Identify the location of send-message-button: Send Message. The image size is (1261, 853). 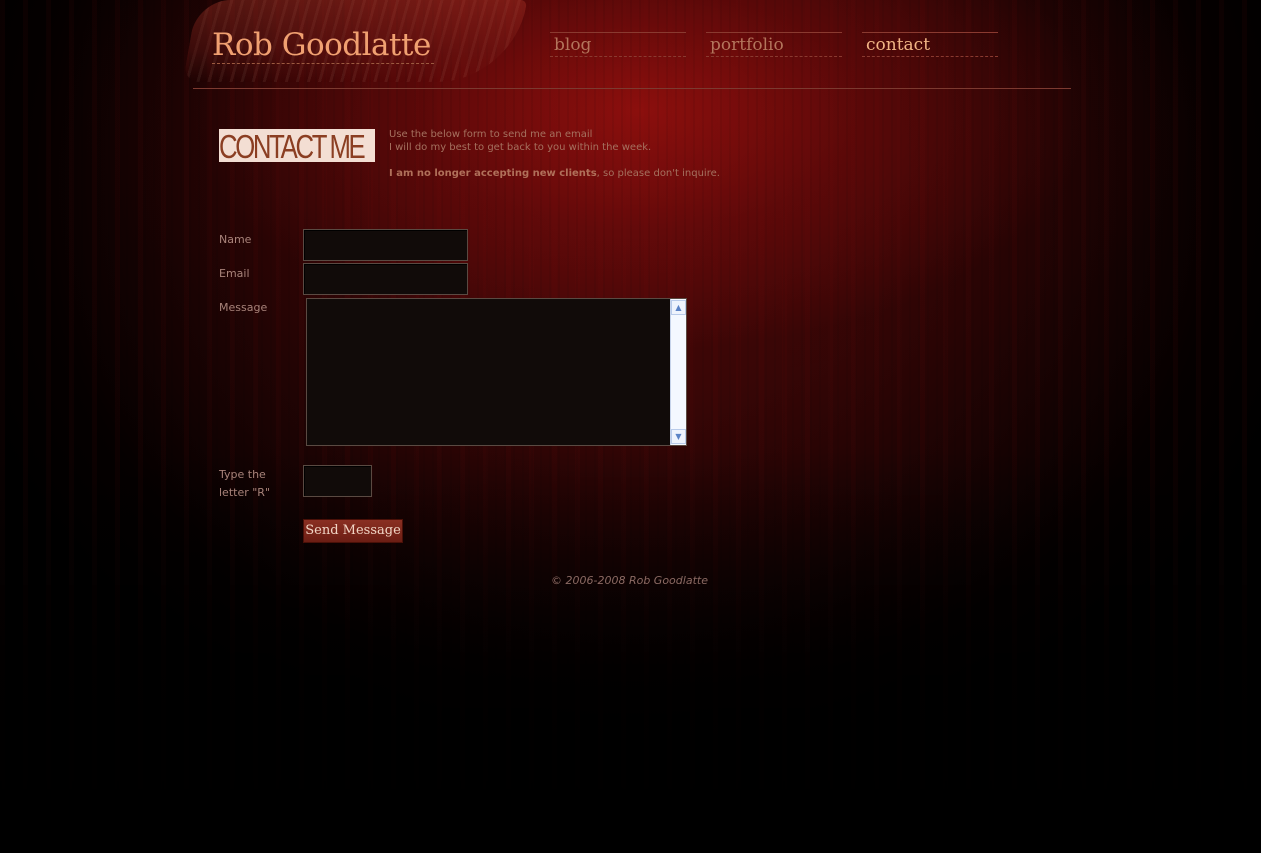
(353, 531).